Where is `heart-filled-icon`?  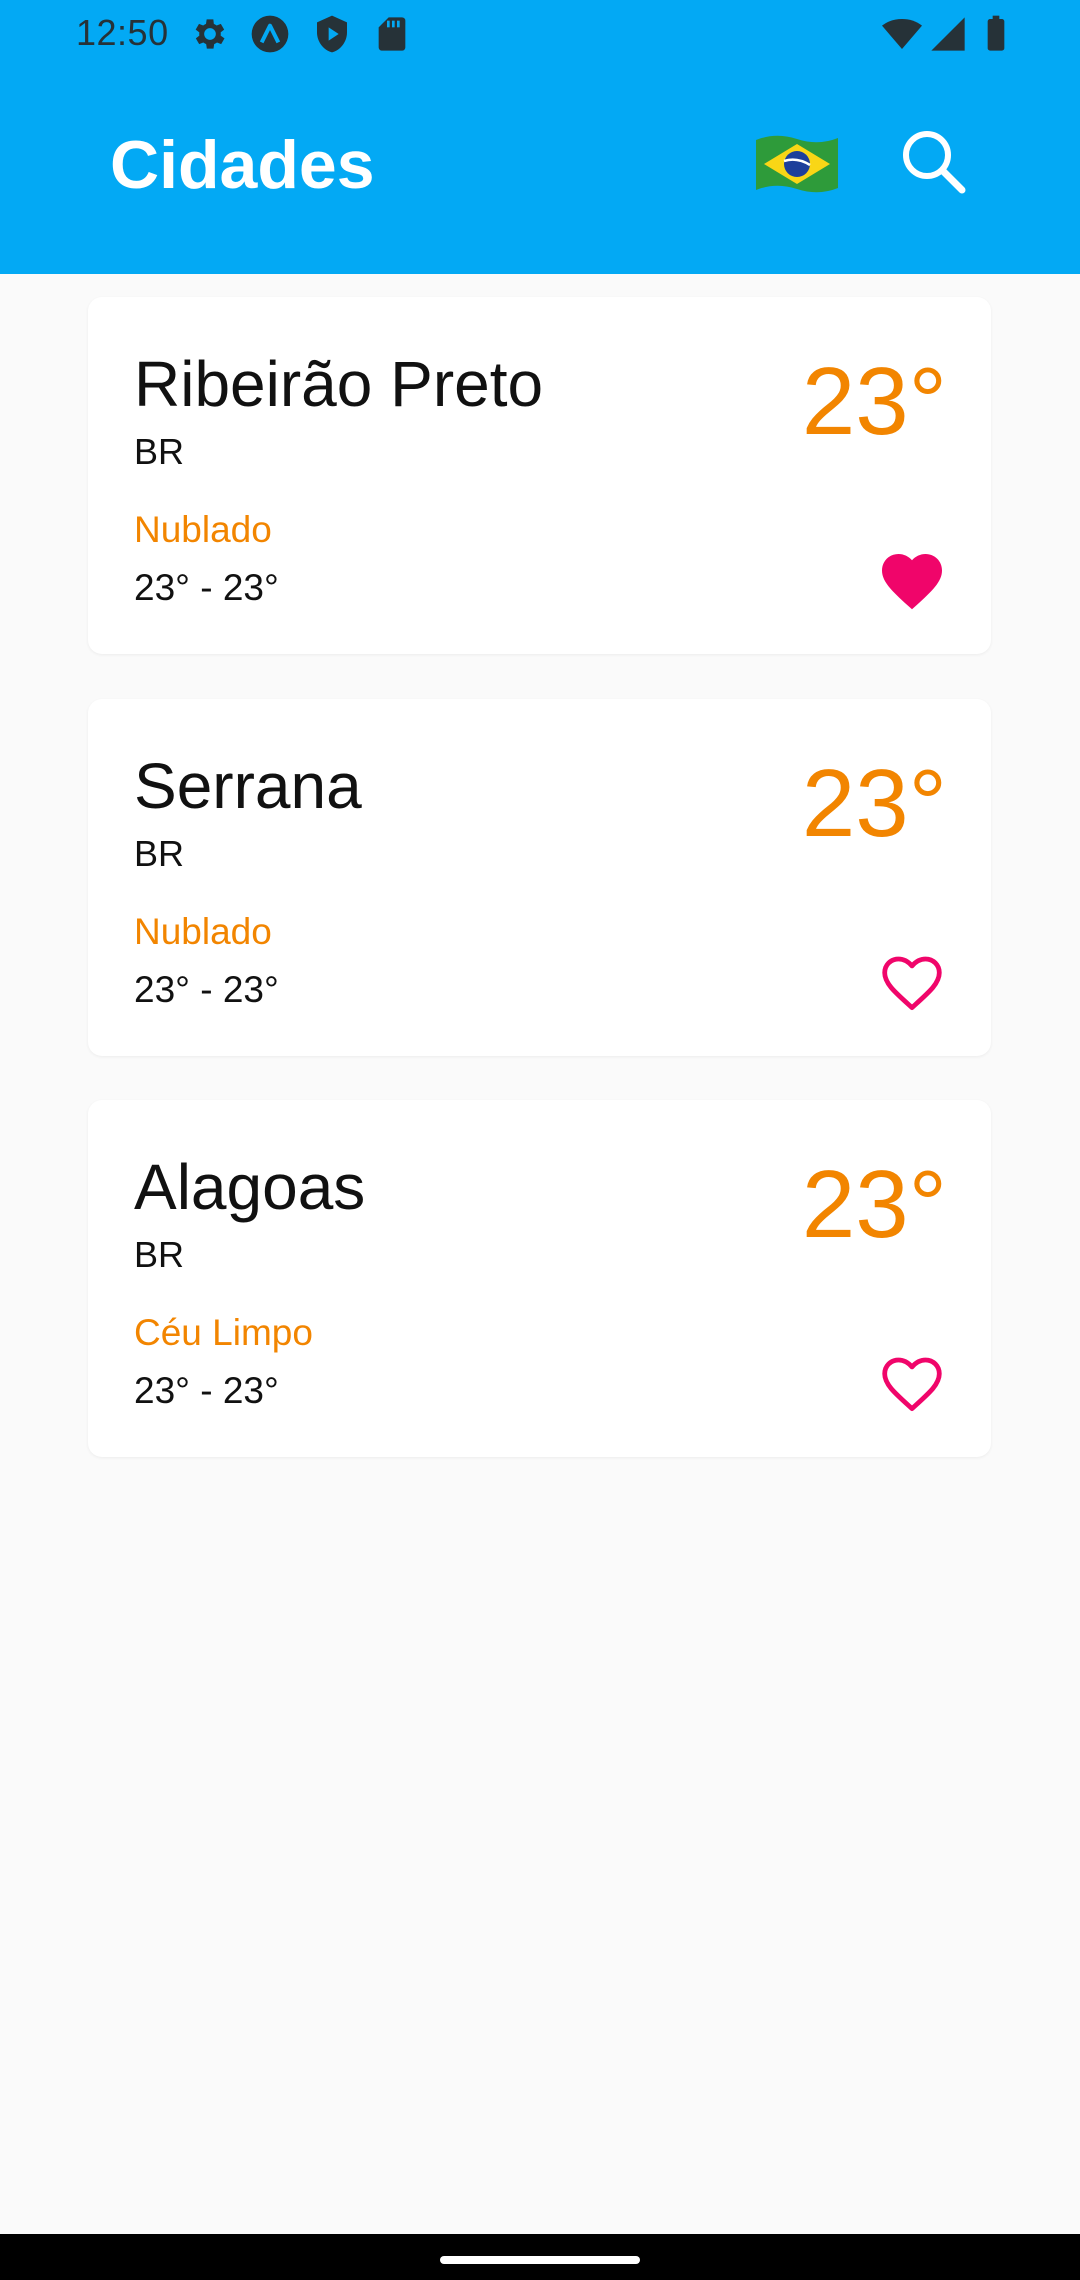 heart-filled-icon is located at coordinates (912, 582).